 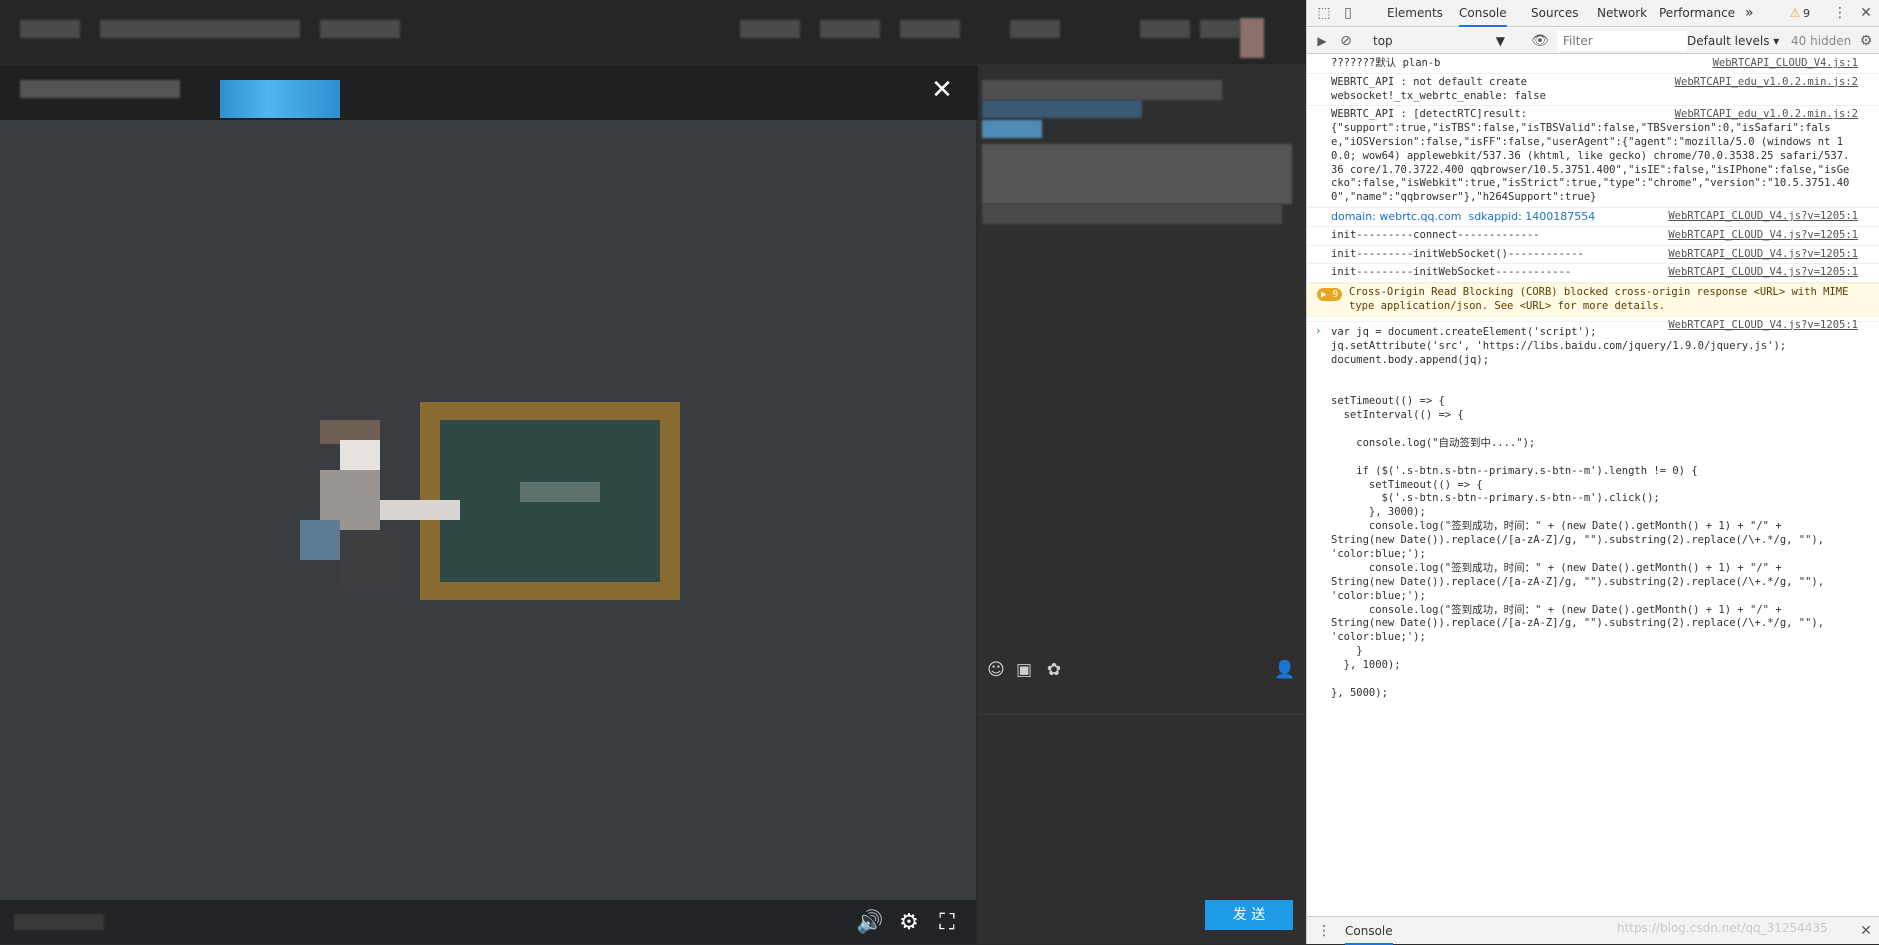 What do you see at coordinates (1318, 330) in the screenshot?
I see `prompt-chevron-icon: ›` at bounding box center [1318, 330].